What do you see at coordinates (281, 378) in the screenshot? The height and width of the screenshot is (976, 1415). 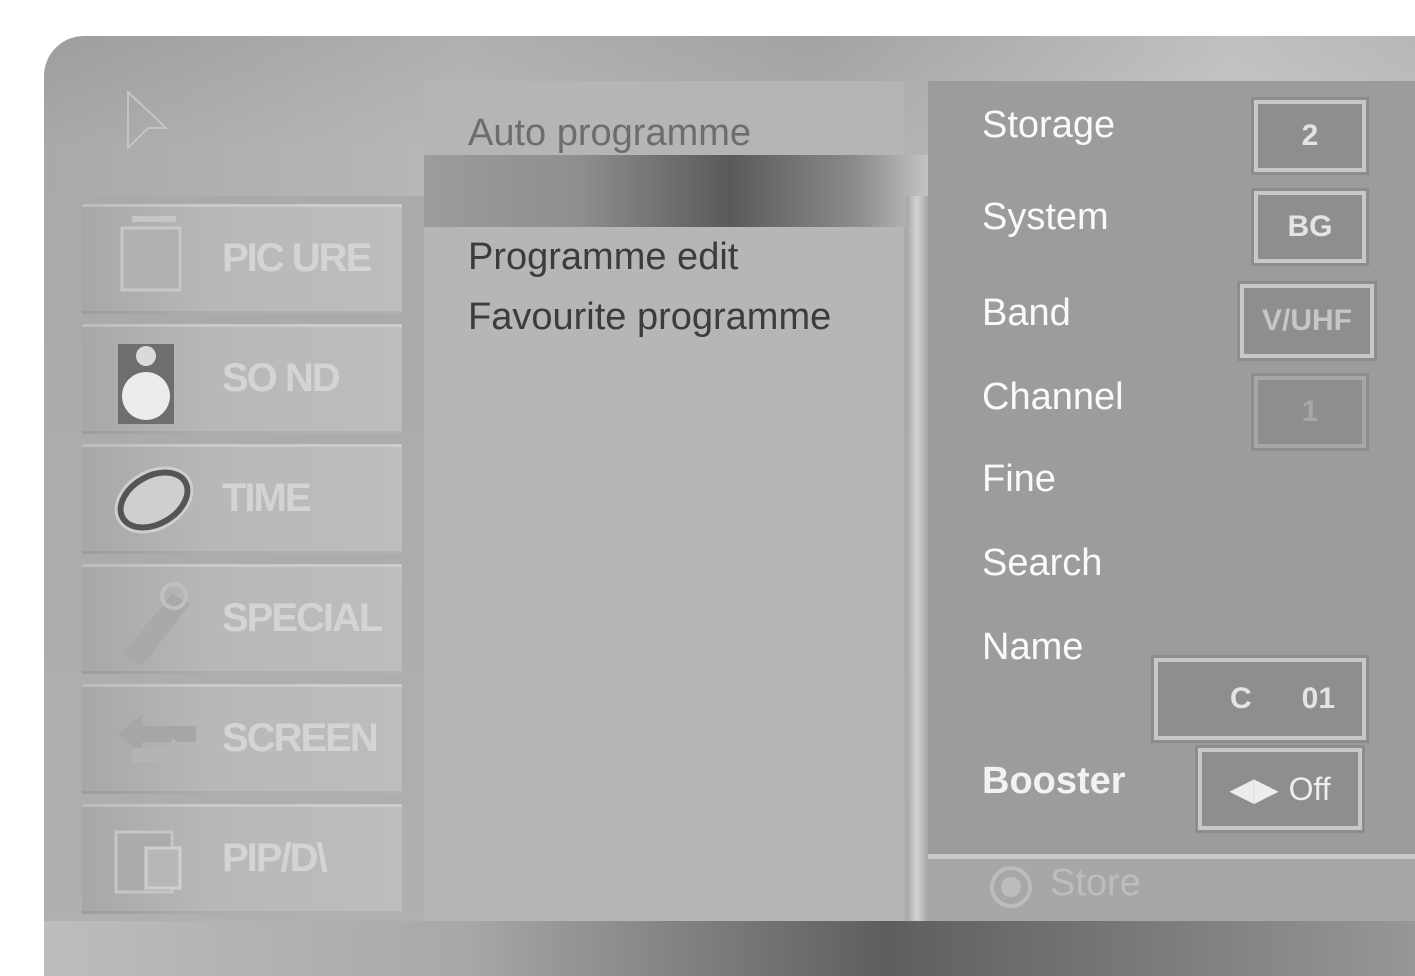 I see `category-label: SO ND` at bounding box center [281, 378].